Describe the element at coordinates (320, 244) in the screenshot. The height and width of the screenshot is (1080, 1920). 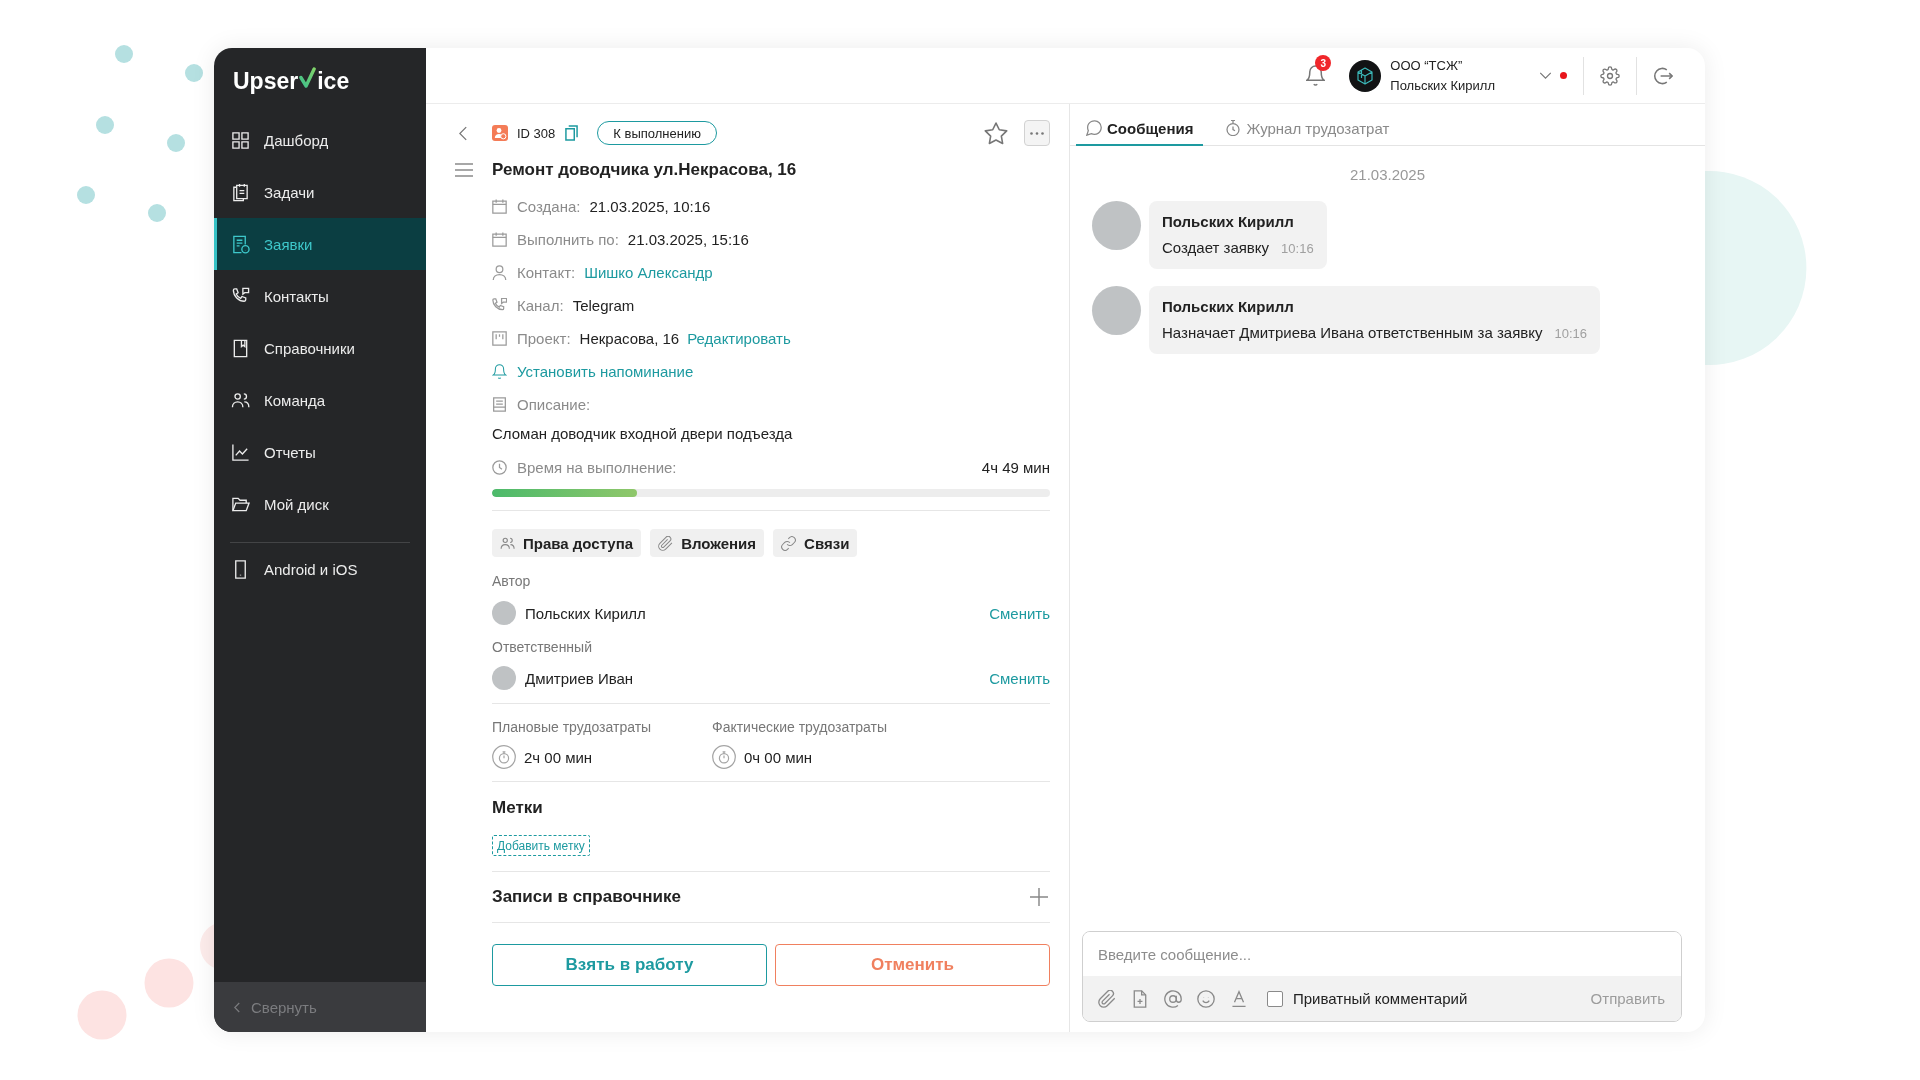
I see `sidebar-item: Заявки` at that location.